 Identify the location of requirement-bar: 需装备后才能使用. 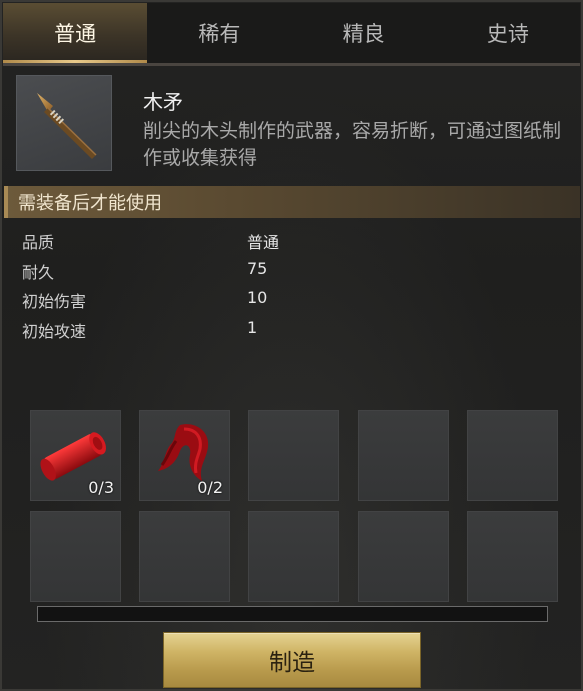
(292, 202).